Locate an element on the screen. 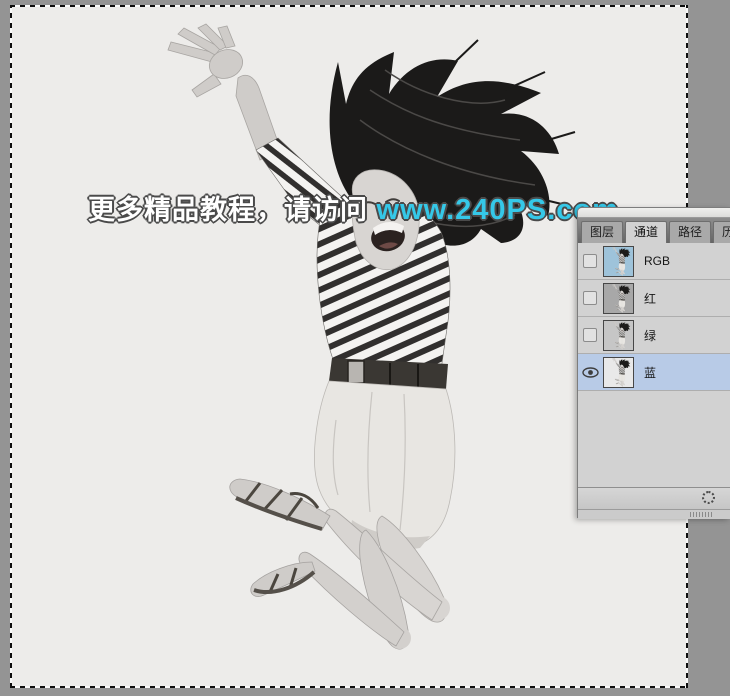  channel-label: 绿 is located at coordinates (650, 335).